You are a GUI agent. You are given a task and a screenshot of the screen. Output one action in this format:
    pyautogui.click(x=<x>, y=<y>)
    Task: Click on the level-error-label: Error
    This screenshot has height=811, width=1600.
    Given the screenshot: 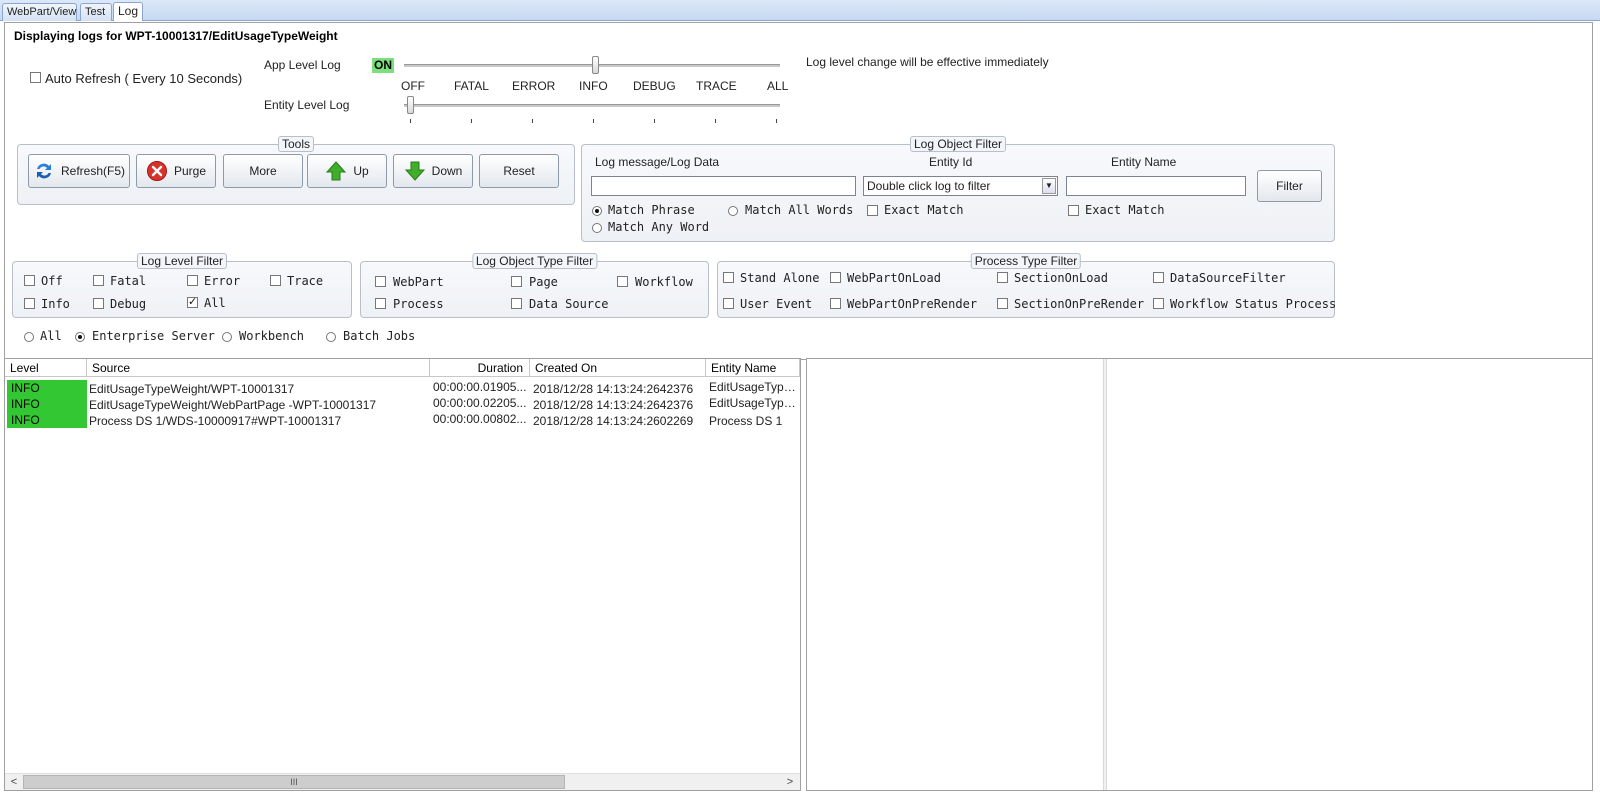 What is the action you would take?
    pyautogui.click(x=222, y=281)
    